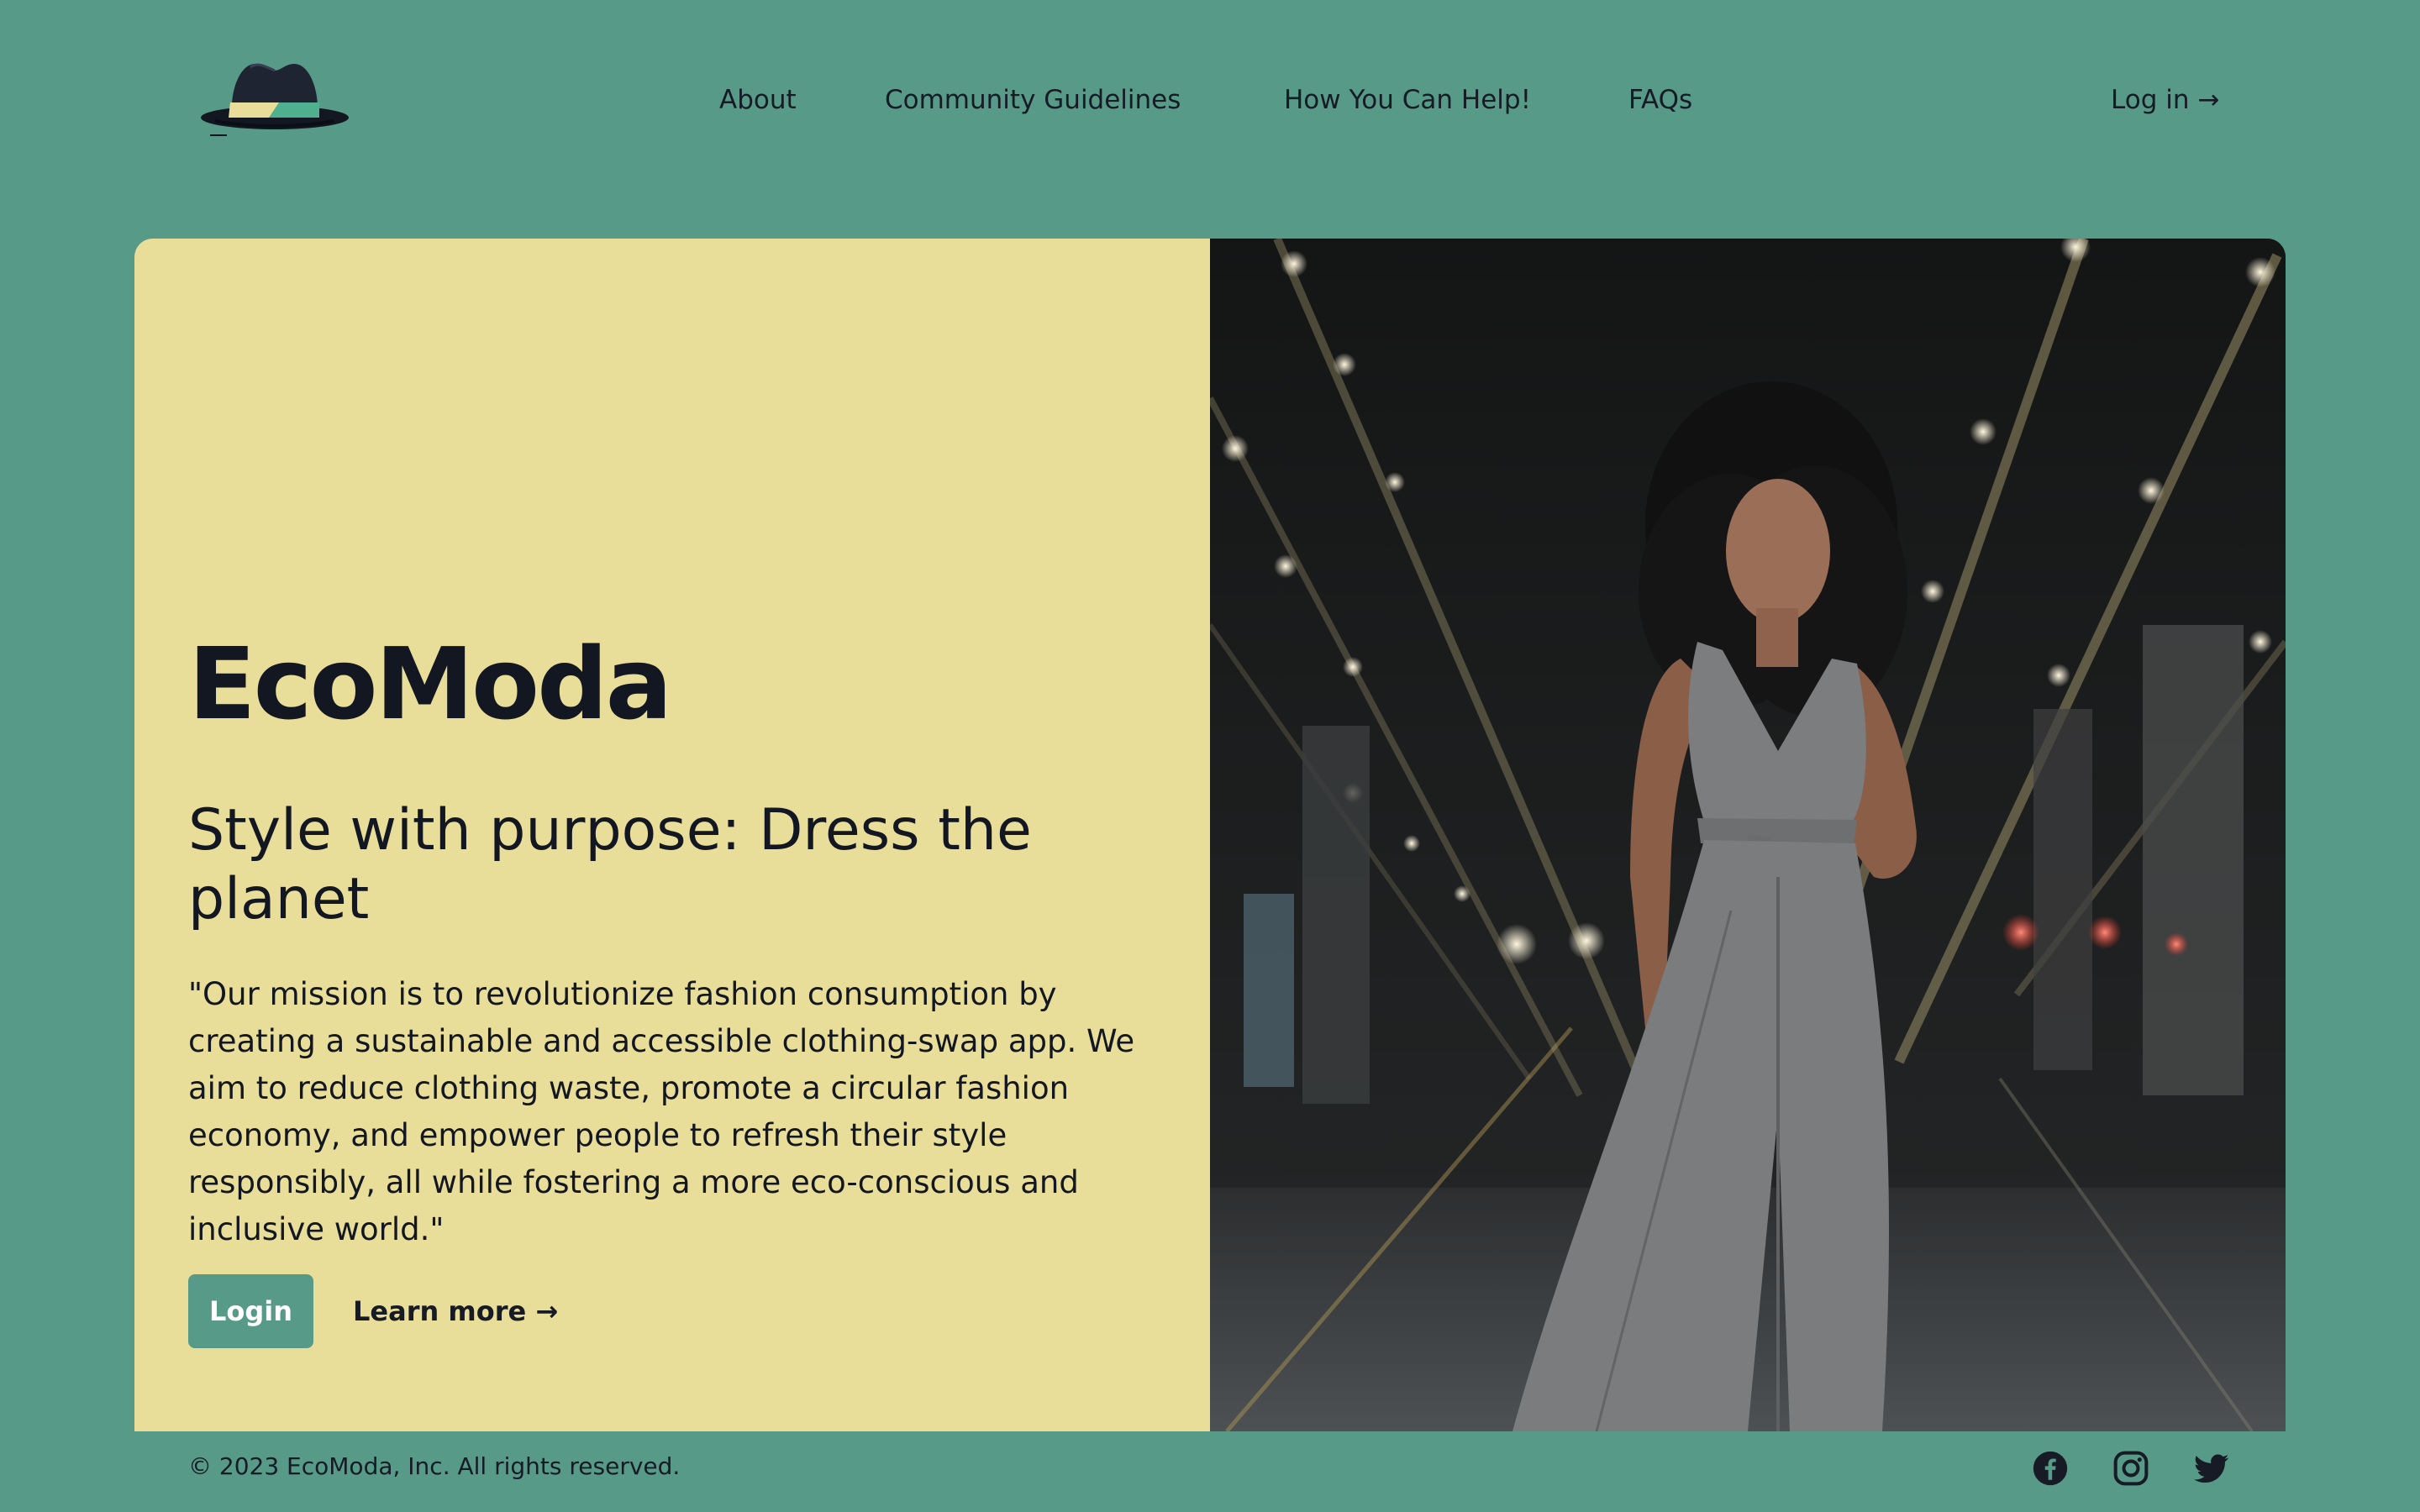 This screenshot has height=1512, width=2420. I want to click on nav-about: About, so click(758, 100).